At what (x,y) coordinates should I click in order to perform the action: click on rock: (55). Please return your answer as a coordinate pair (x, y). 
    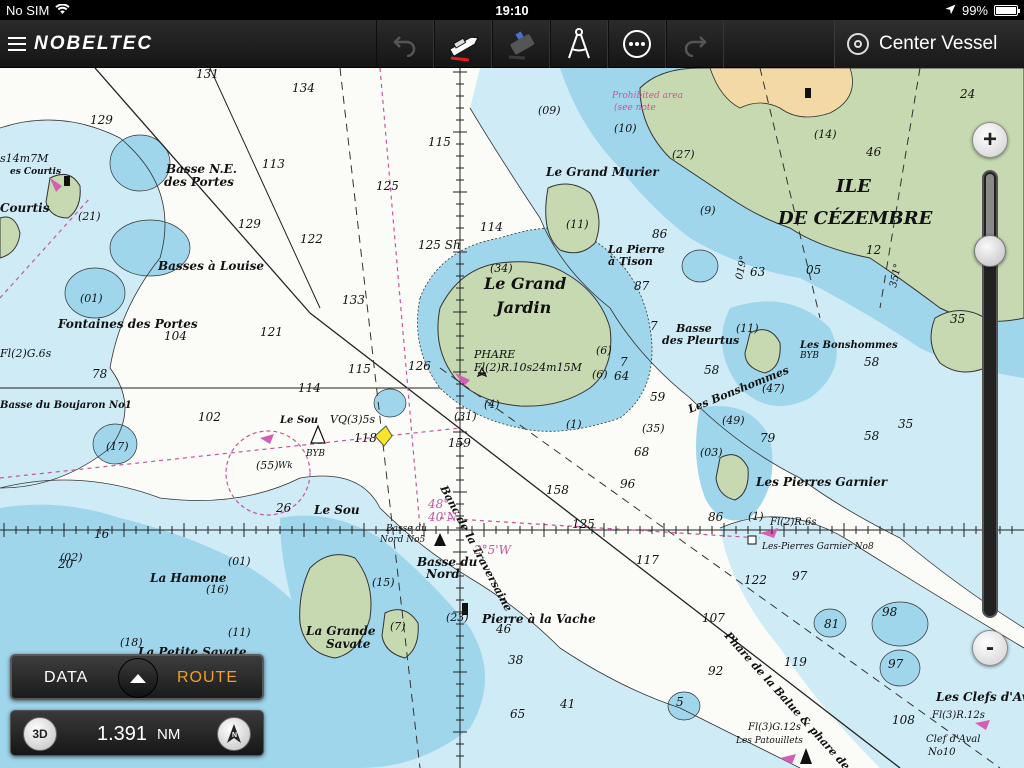
    Looking at the image, I should click on (267, 465).